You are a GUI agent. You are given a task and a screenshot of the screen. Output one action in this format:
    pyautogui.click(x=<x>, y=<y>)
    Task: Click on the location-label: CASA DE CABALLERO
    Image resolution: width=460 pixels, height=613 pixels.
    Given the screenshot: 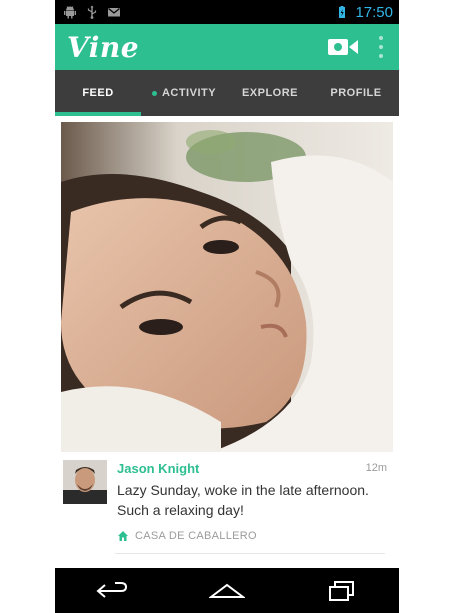 What is the action you would take?
    pyautogui.click(x=196, y=536)
    